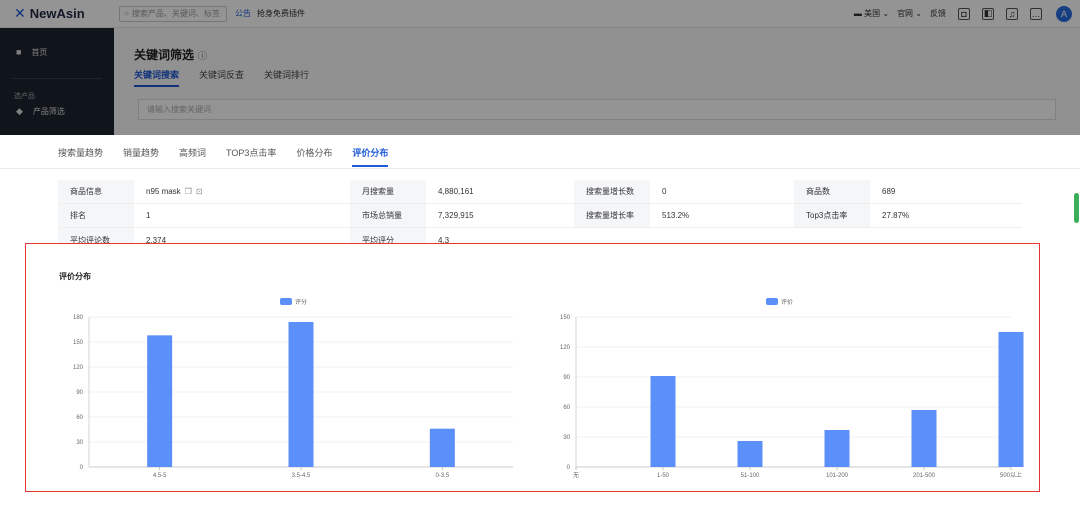  I want to click on top-right-actions: ▬ 美国 ⌄ 官网 ⌄ 反馈 ◘ ◧ ♫ … A, so click(959, 13).